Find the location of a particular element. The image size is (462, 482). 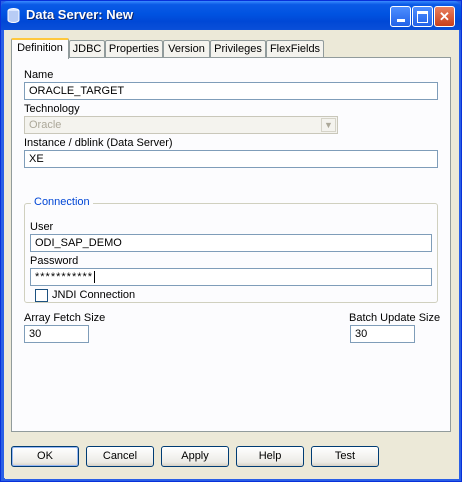

jndi-label: JNDI Connection is located at coordinates (94, 295).